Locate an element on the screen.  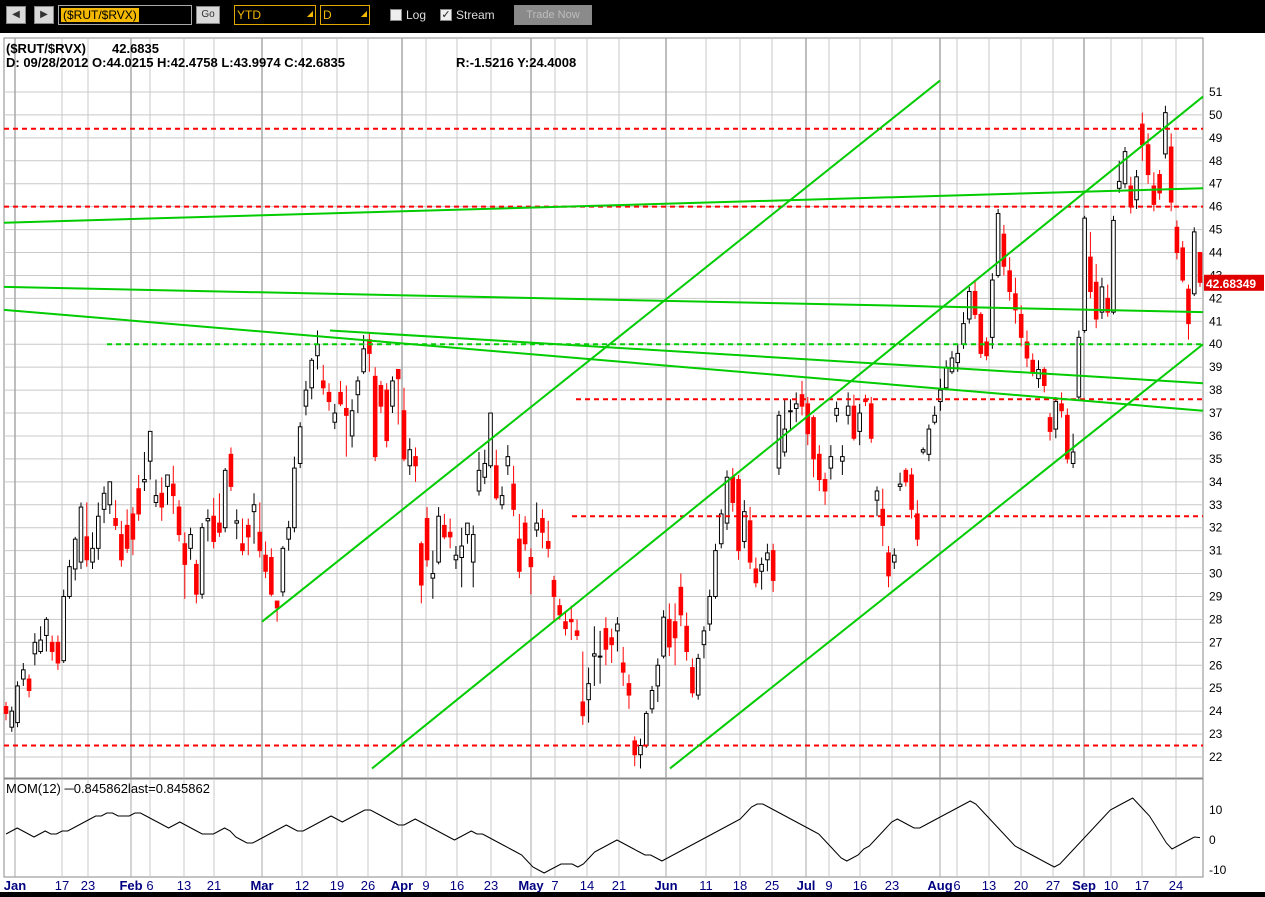
trade-now-button: Trade Now is located at coordinates (553, 15).